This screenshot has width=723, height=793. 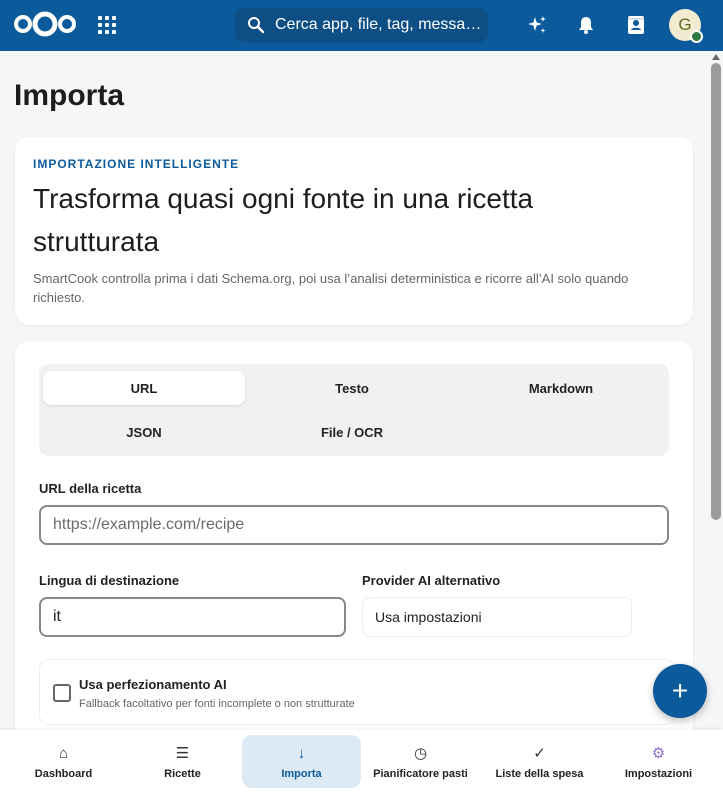 I want to click on ai-refinement-checkbox, so click(x=62, y=693).